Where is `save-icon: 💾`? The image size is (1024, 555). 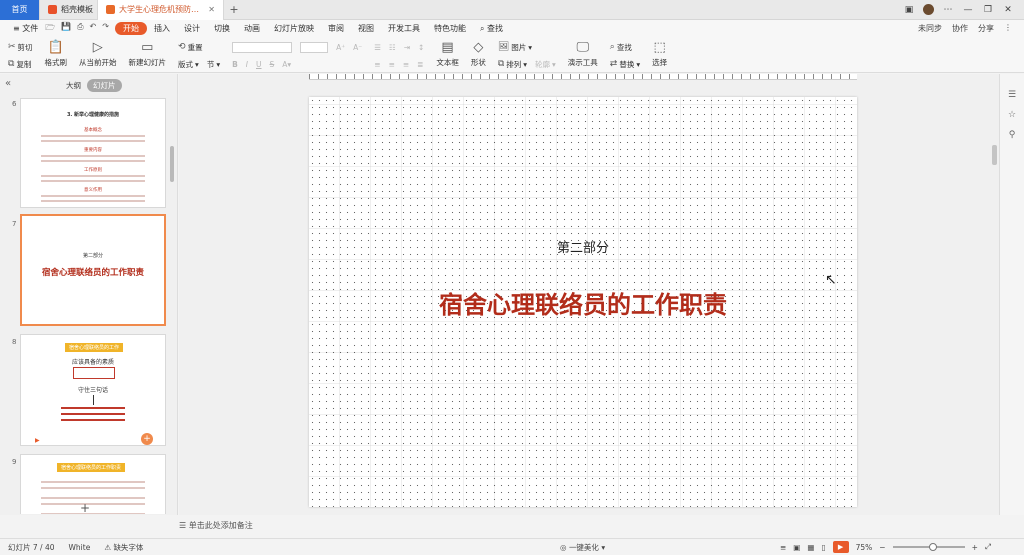 save-icon: 💾 is located at coordinates (66, 29).